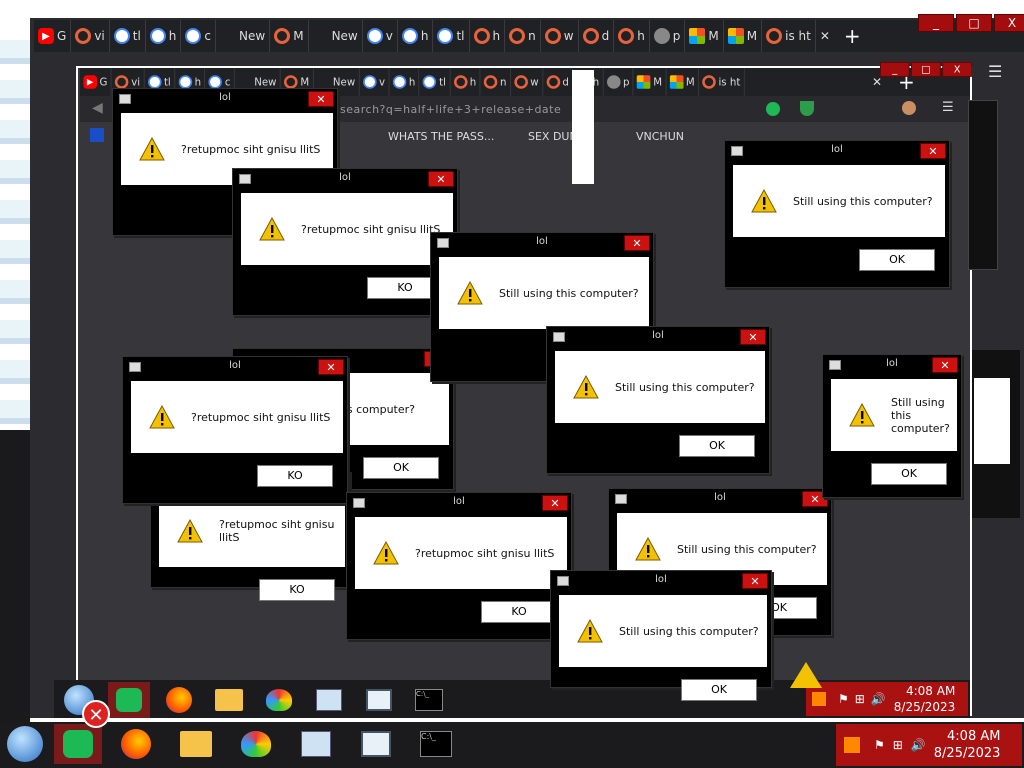 The height and width of the screenshot is (768, 1024). Describe the element at coordinates (1009, 23) in the screenshot. I see `close-button: X` at that location.